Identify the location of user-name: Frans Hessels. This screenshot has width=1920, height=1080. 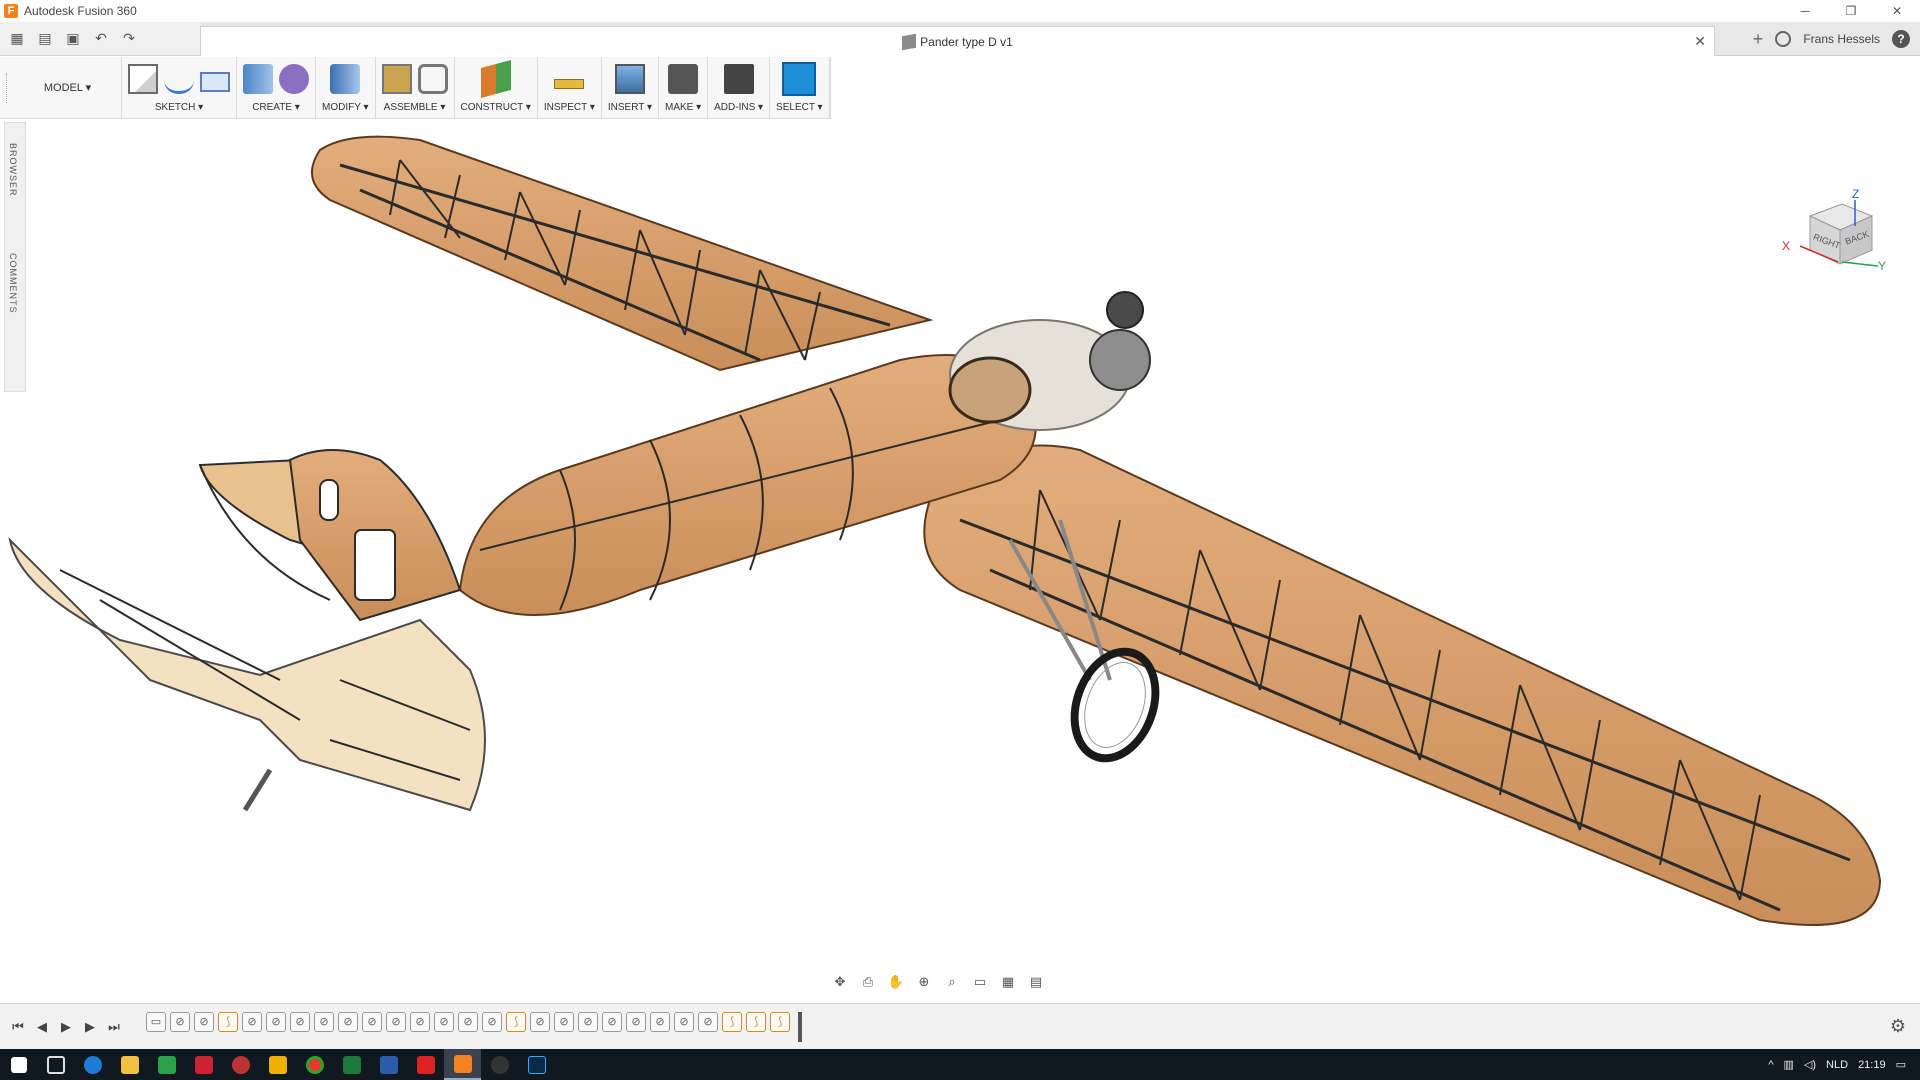
(1841, 39).